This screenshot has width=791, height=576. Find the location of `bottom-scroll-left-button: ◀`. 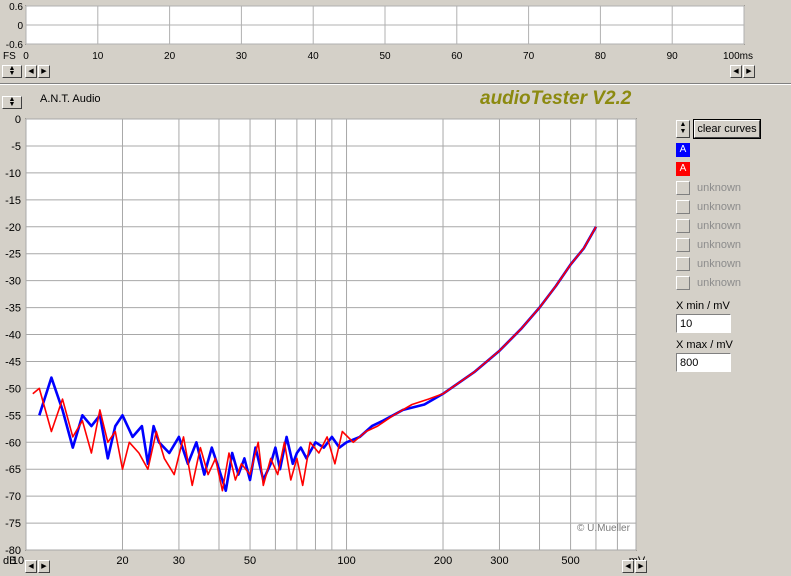

bottom-scroll-left-button: ◀ is located at coordinates (31, 566).